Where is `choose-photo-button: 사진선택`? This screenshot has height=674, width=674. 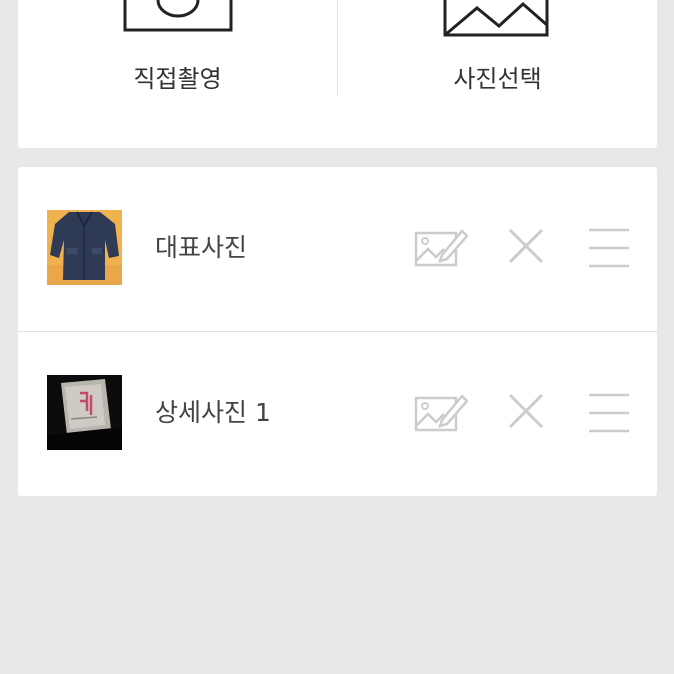 choose-photo-button: 사진선택 is located at coordinates (497, 74).